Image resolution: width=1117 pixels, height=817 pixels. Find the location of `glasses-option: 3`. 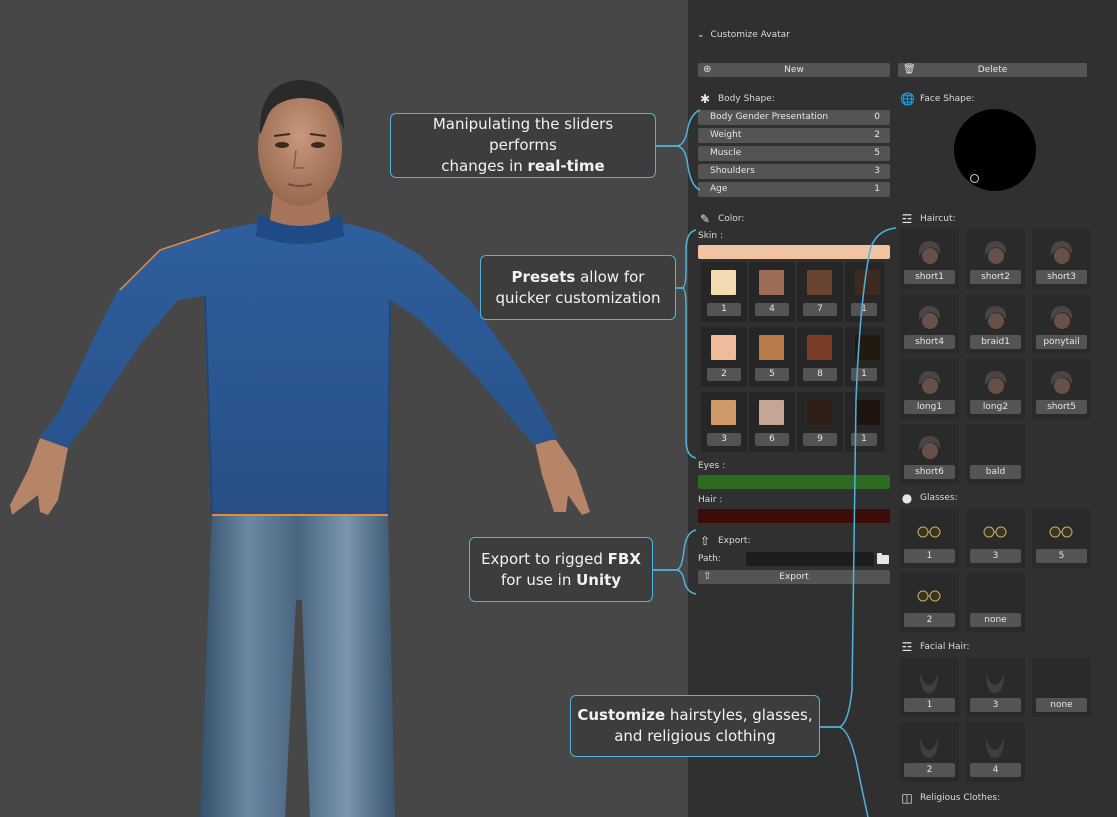

glasses-option: 3 is located at coordinates (995, 538).